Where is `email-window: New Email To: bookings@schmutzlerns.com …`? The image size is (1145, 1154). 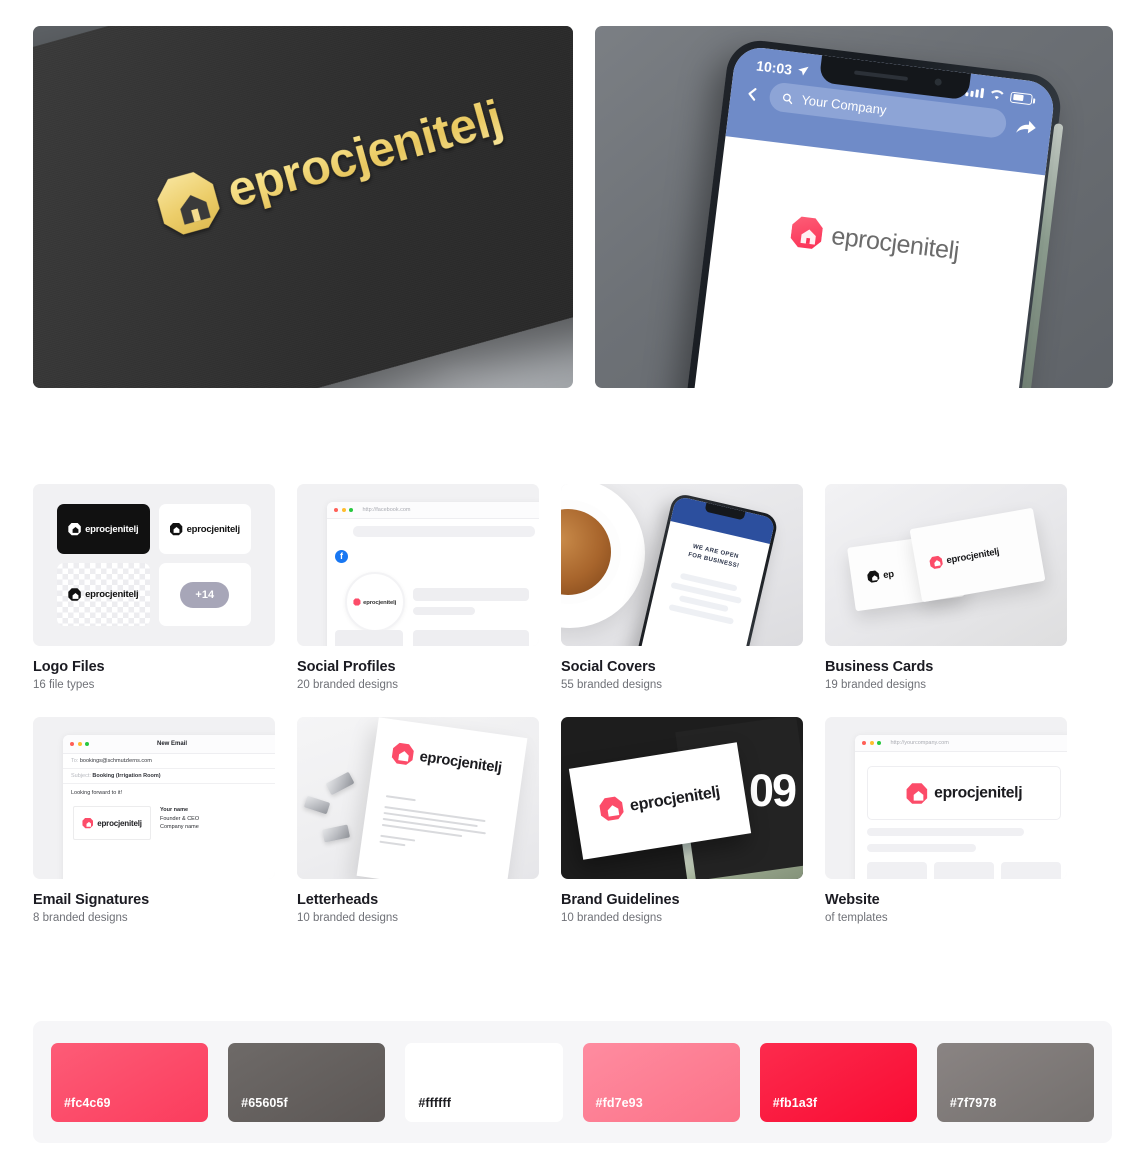 email-window: New Email To: bookings@schmutzlerns.com … is located at coordinates (169, 807).